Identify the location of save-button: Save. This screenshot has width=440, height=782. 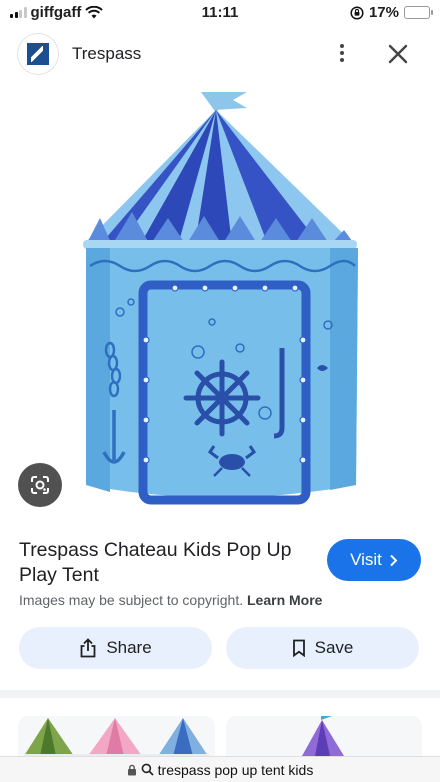
(322, 648).